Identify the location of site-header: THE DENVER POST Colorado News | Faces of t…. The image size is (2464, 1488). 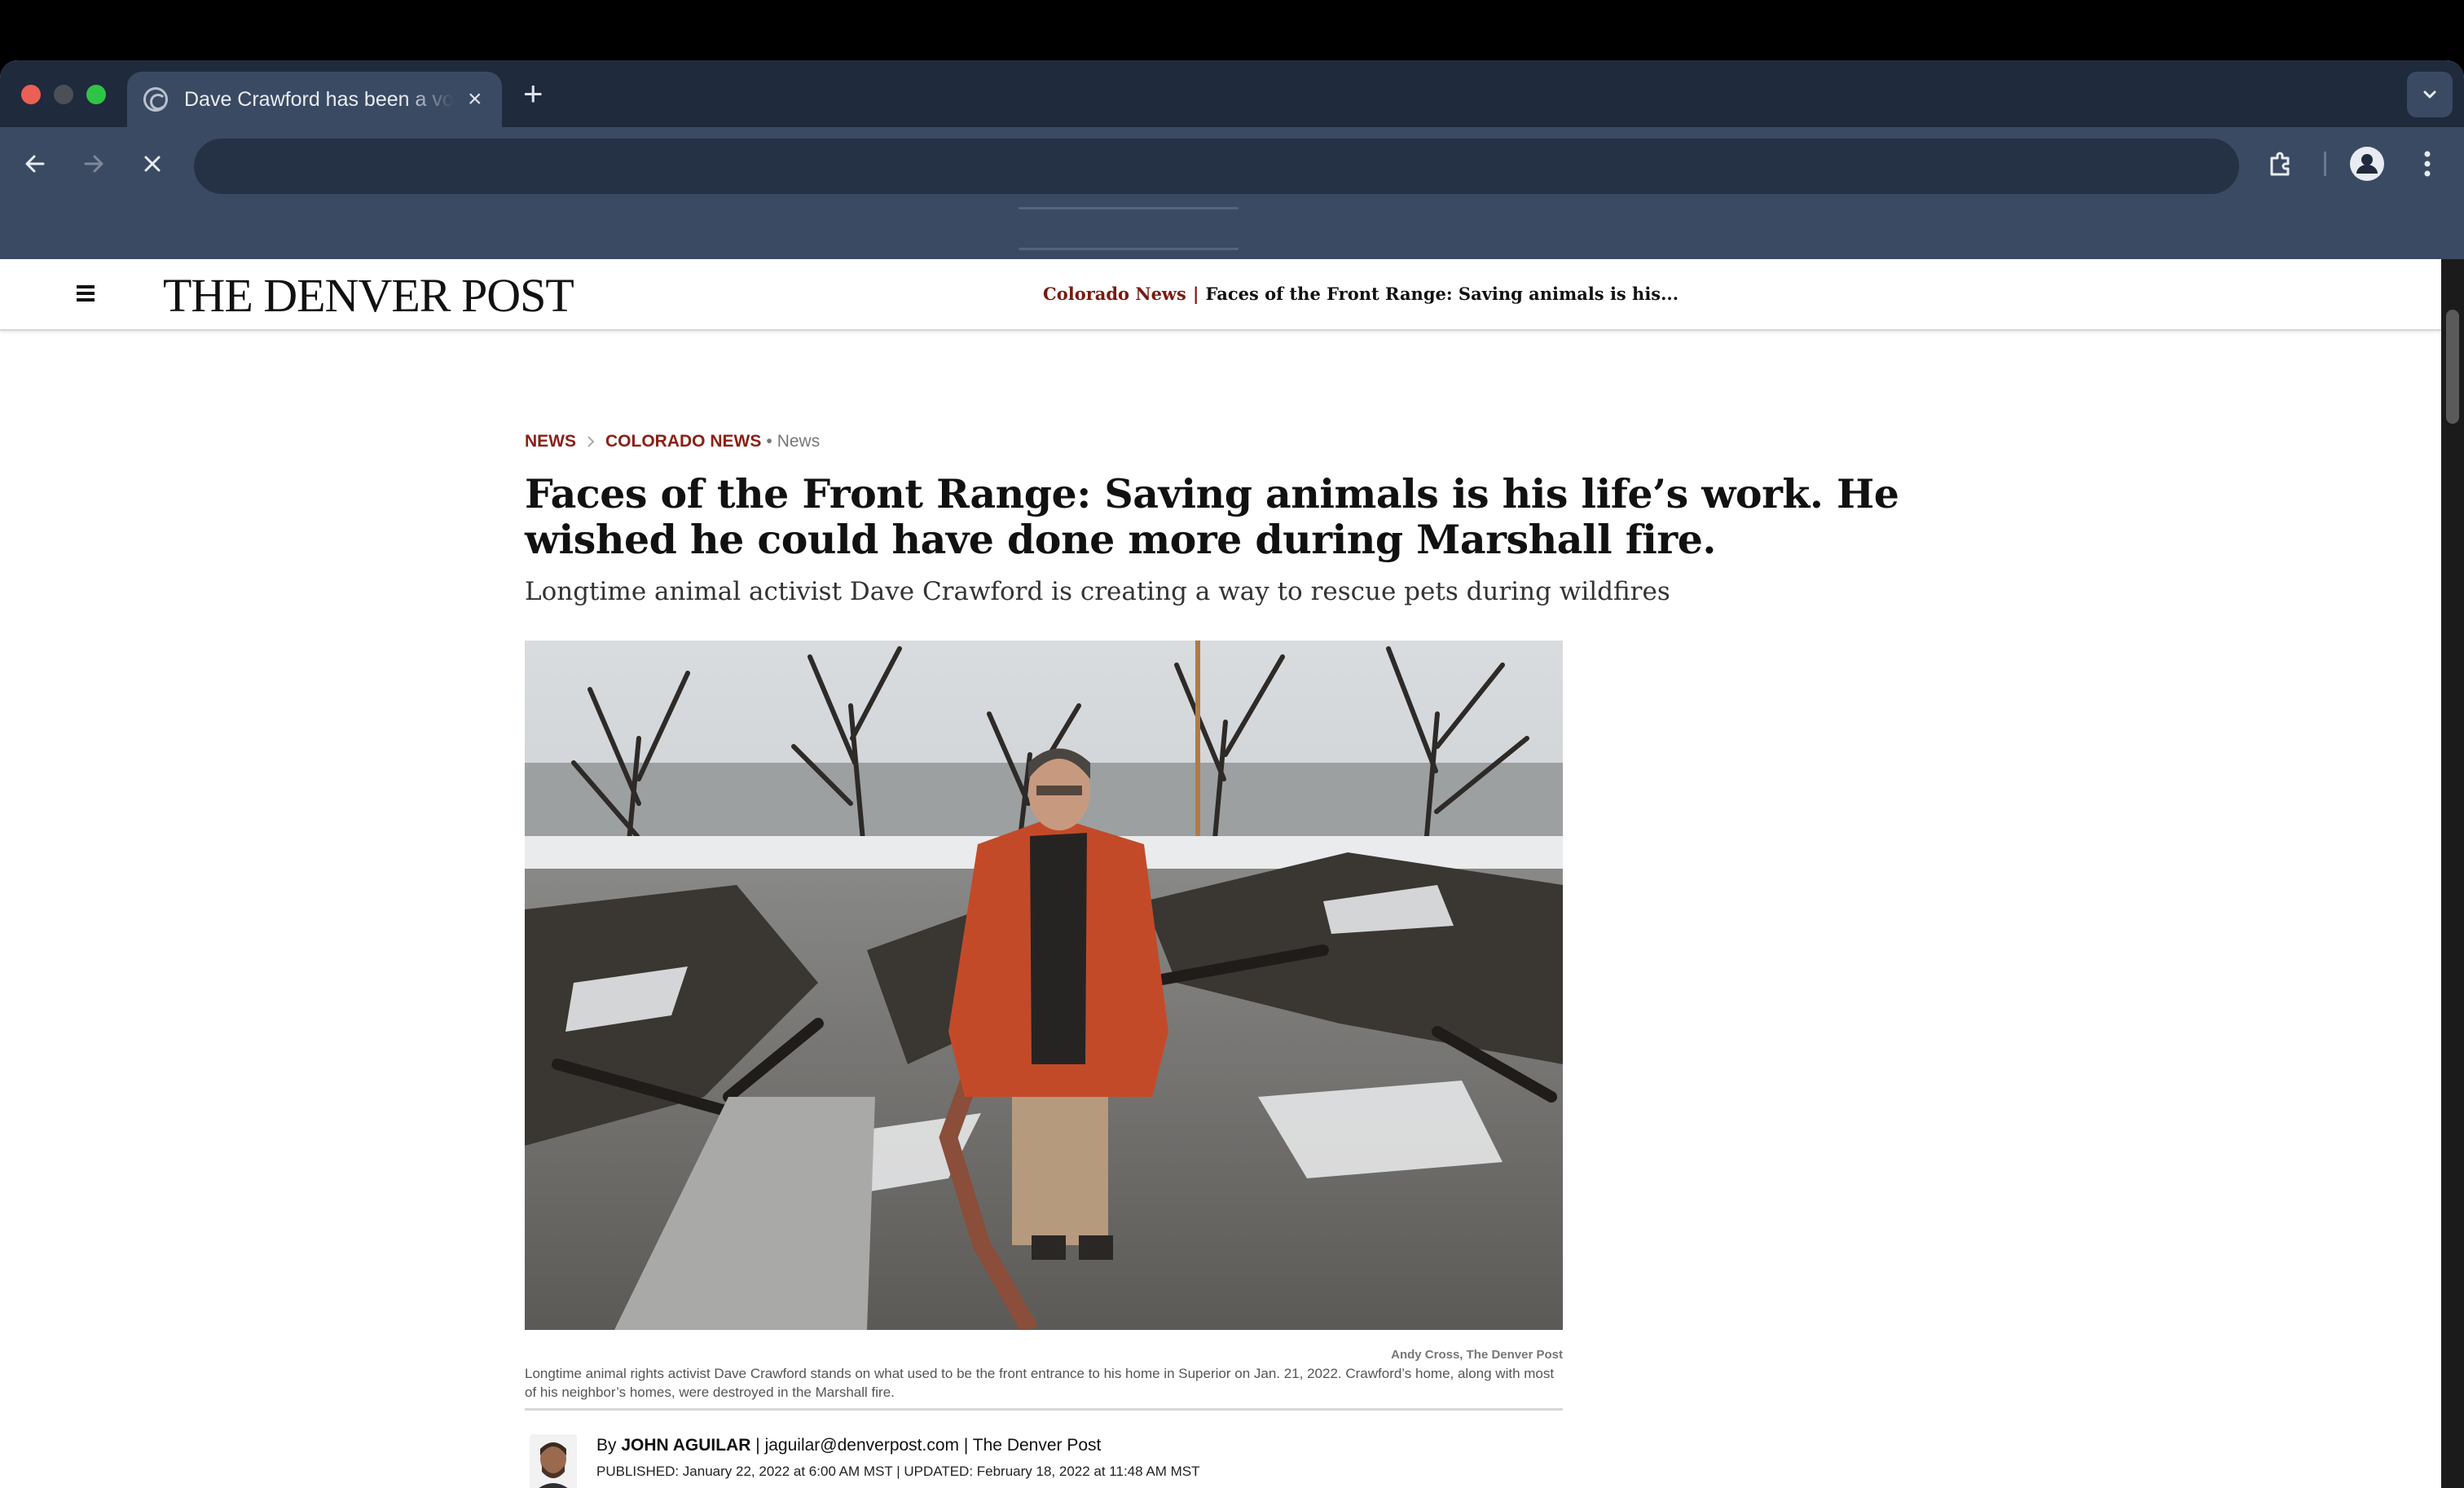
(1220, 295).